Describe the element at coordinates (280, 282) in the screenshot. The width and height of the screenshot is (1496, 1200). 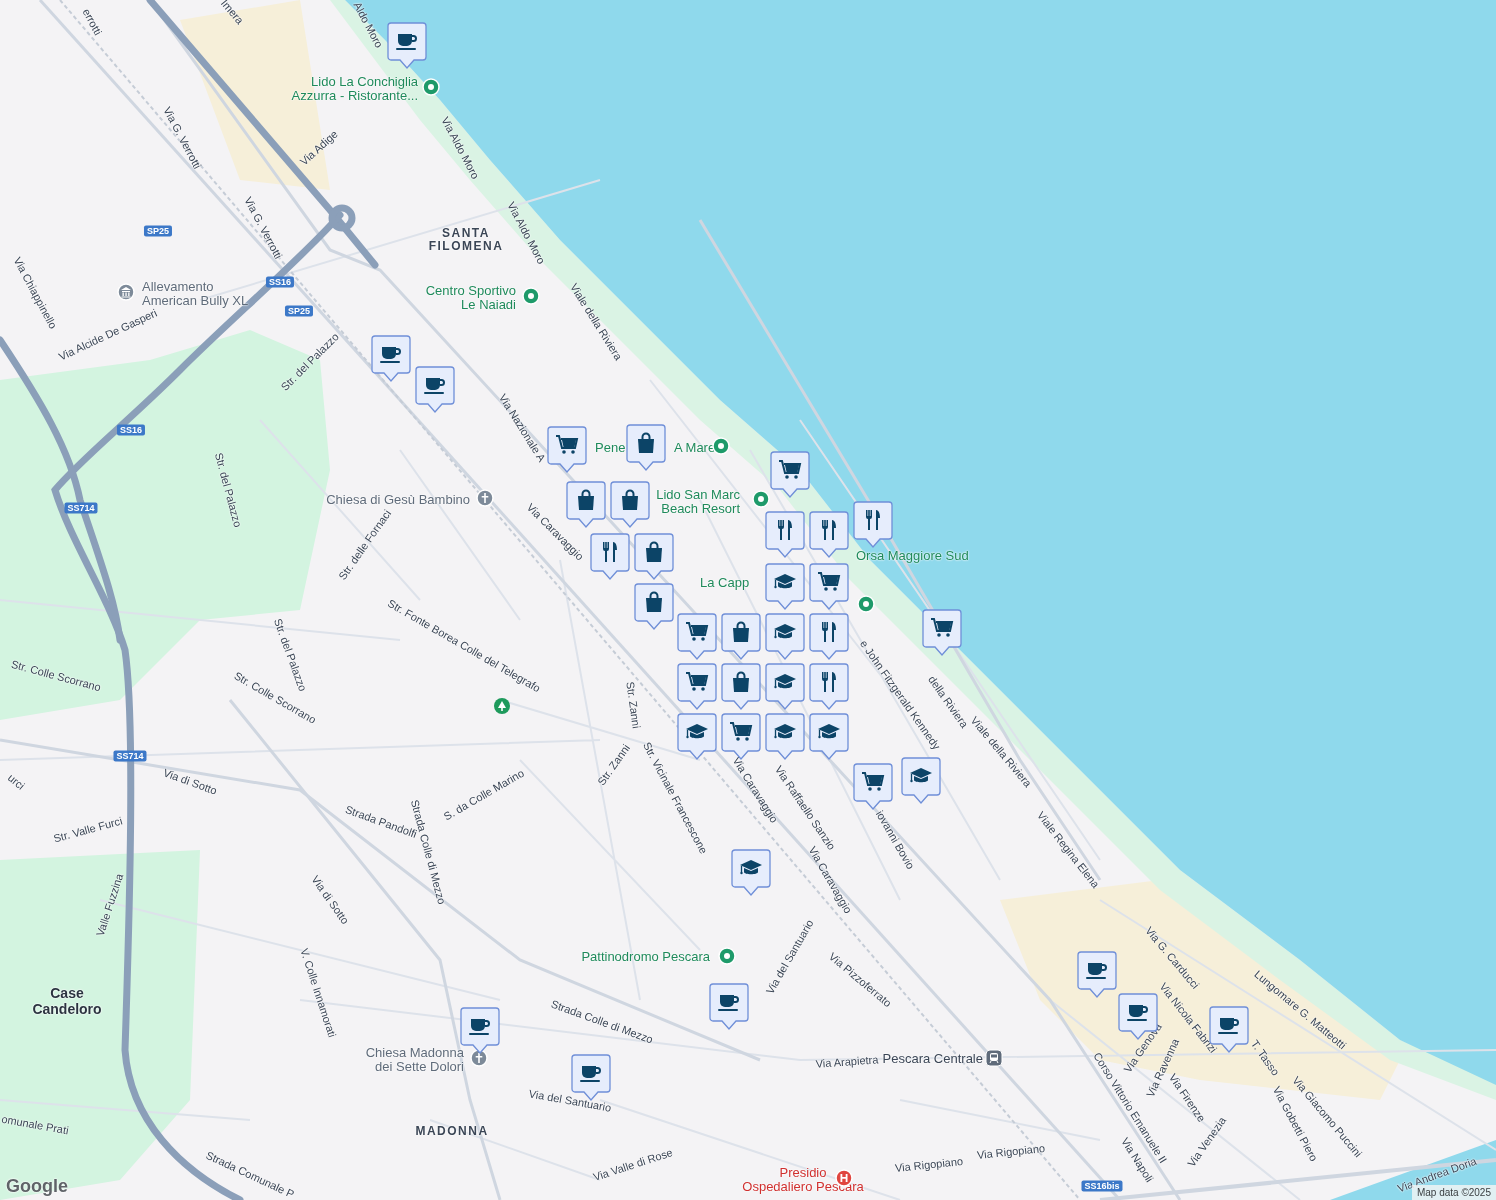
I see `road-shield: SS16` at that location.